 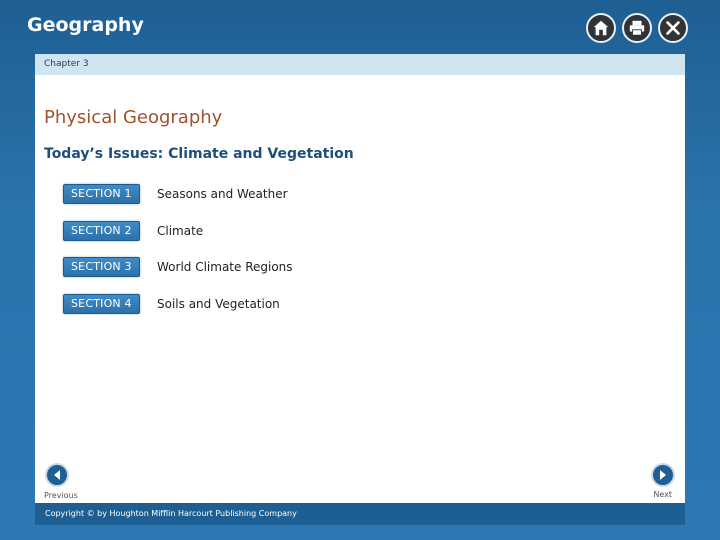 What do you see at coordinates (133, 117) in the screenshot?
I see `page-title: Physical Geography` at bounding box center [133, 117].